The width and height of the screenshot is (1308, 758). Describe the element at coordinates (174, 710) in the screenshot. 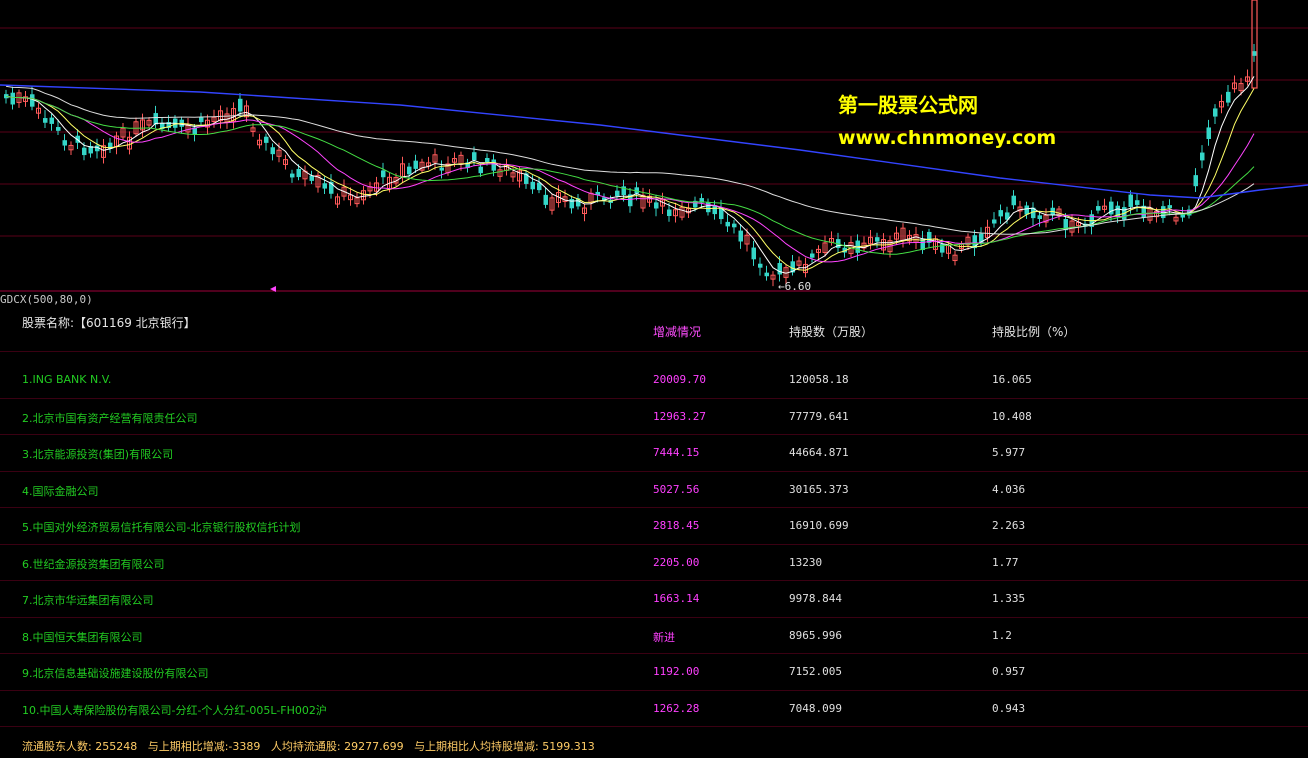

I see `holder-name: 10.中国人寿保险股份有限公司-分红-个人分红-005L-FH002沪` at that location.